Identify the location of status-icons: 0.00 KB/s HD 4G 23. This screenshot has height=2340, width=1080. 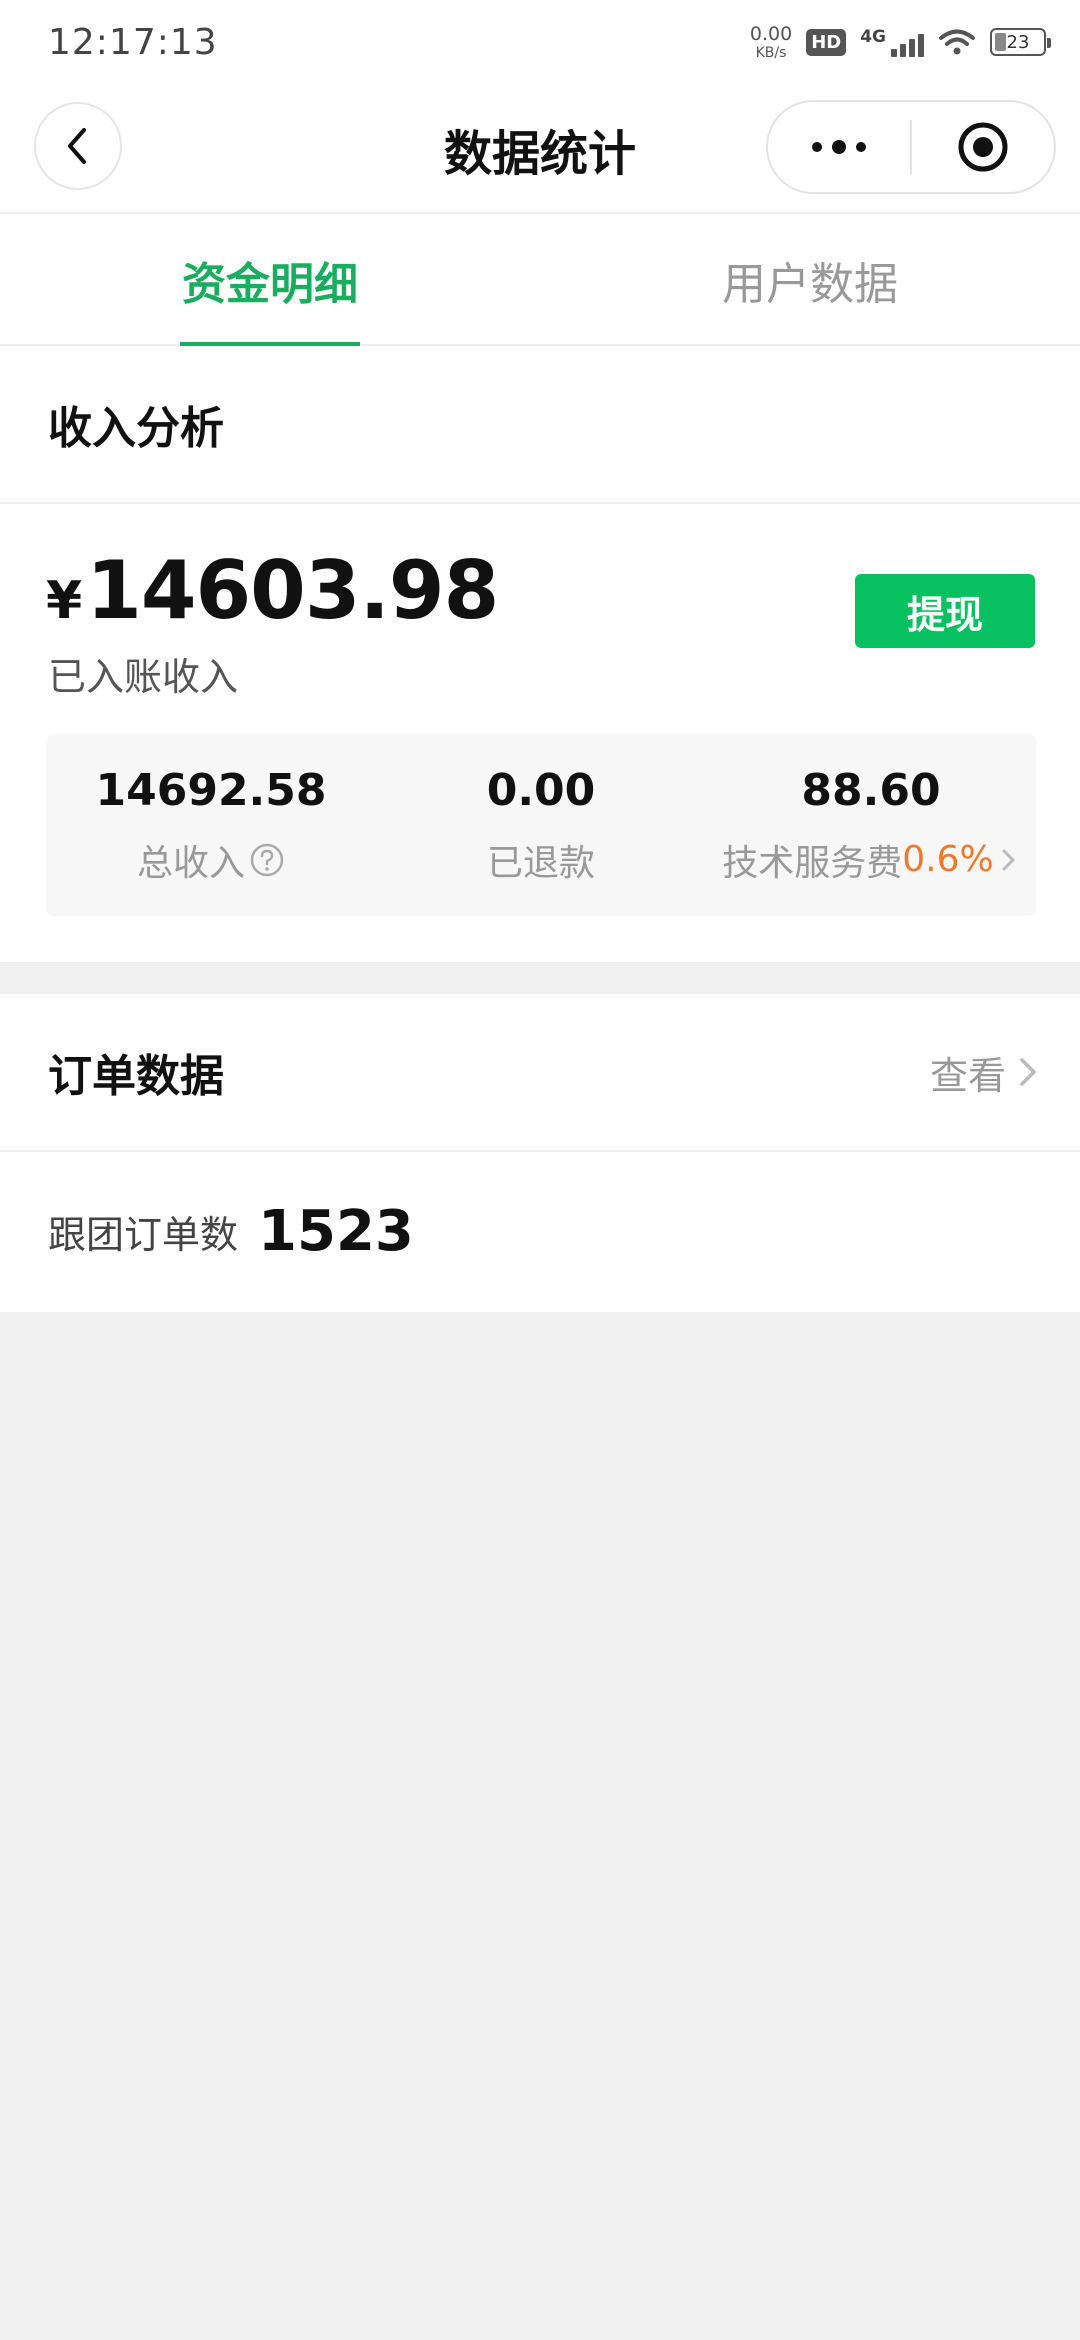
(900, 41).